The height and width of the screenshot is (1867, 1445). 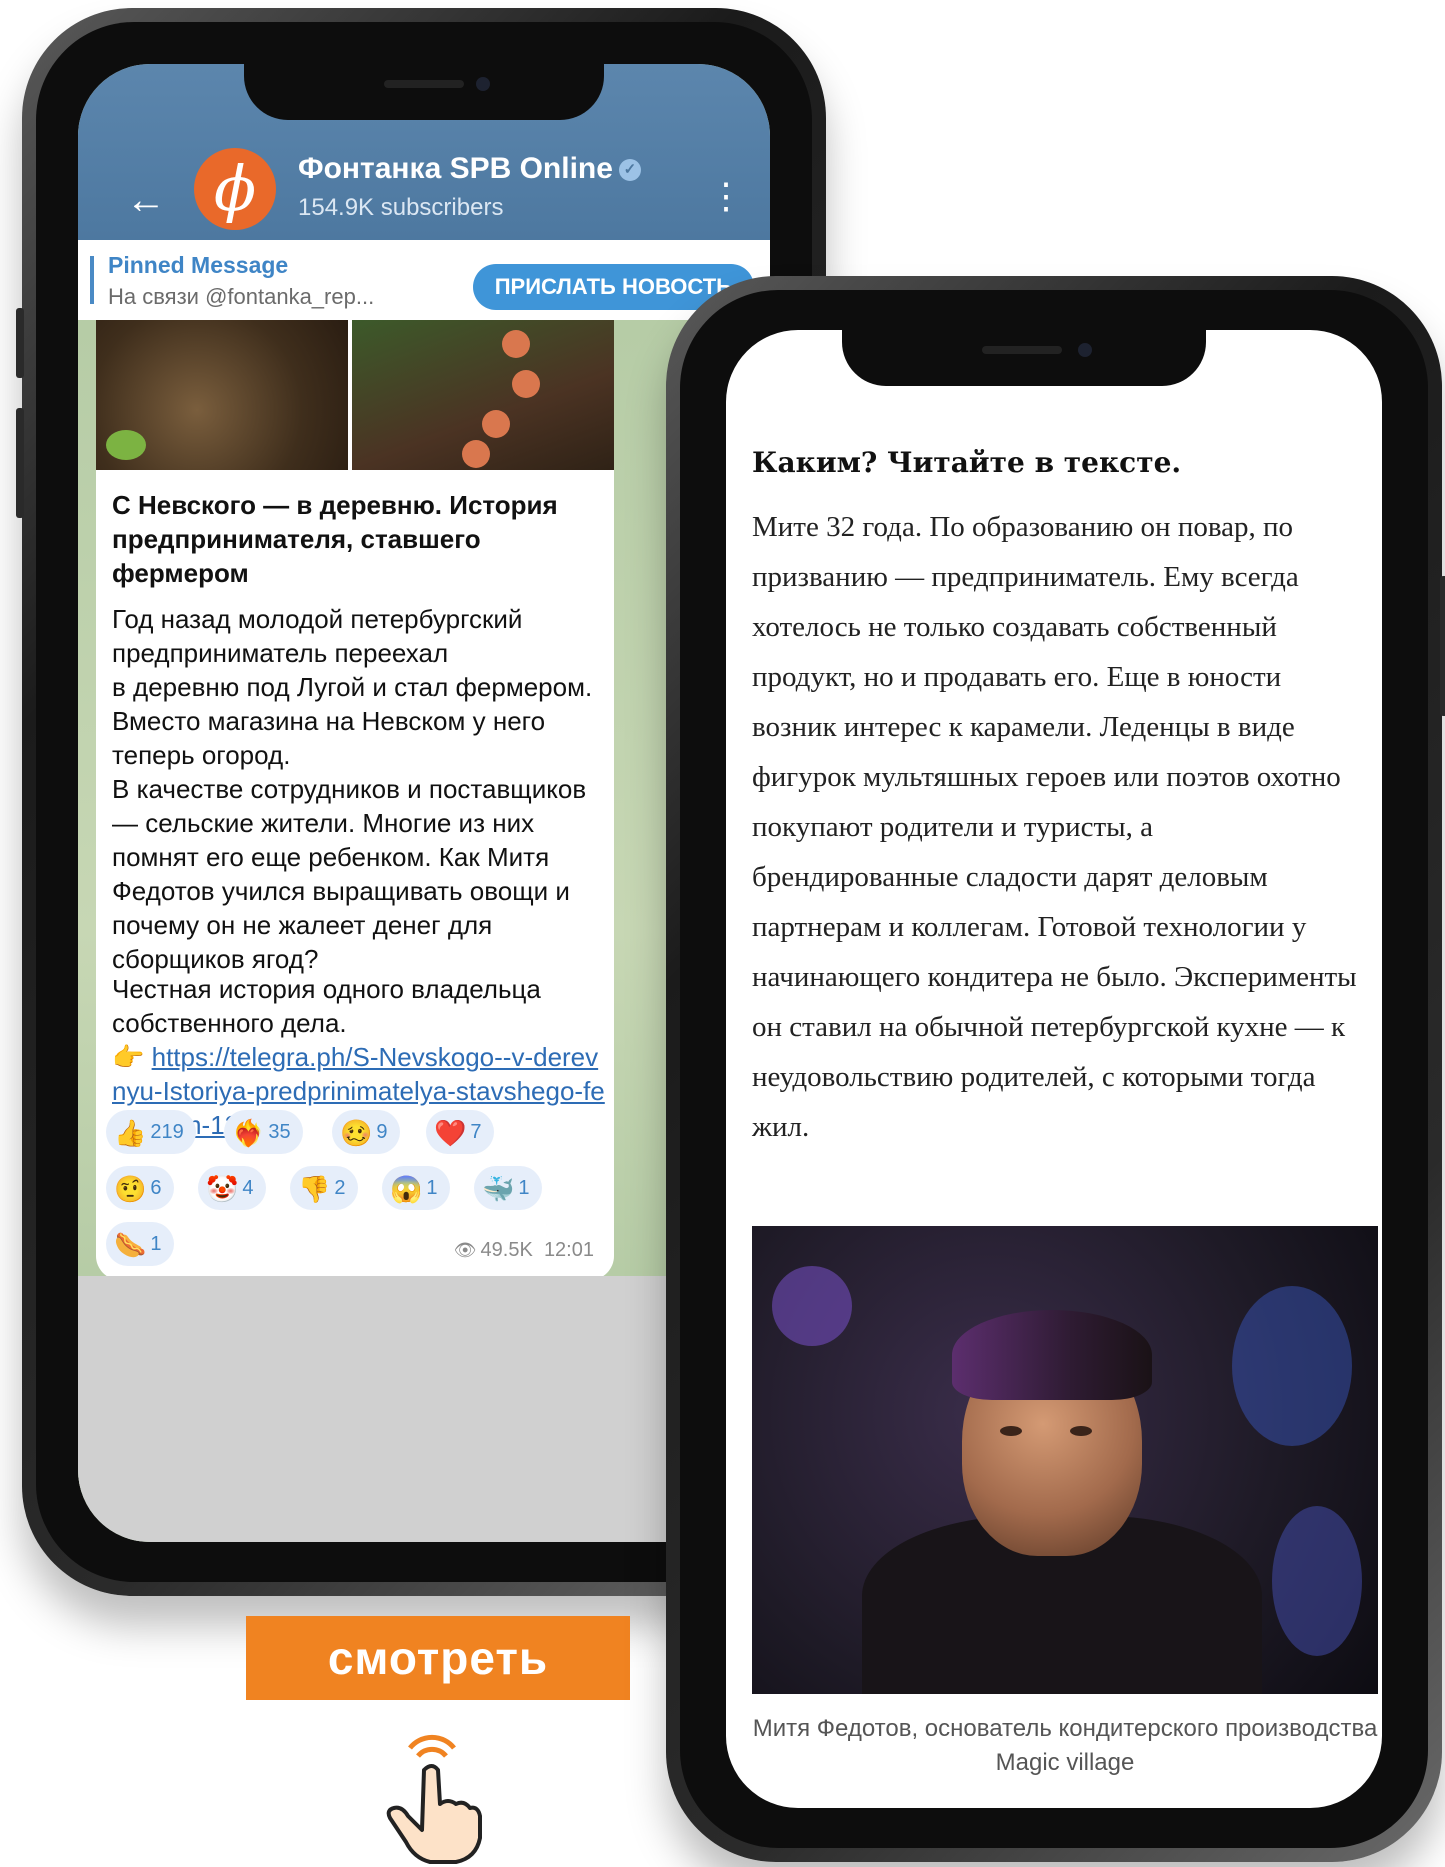 I want to click on reaction-clown: 🤡 4, so click(x=232, y=1188).